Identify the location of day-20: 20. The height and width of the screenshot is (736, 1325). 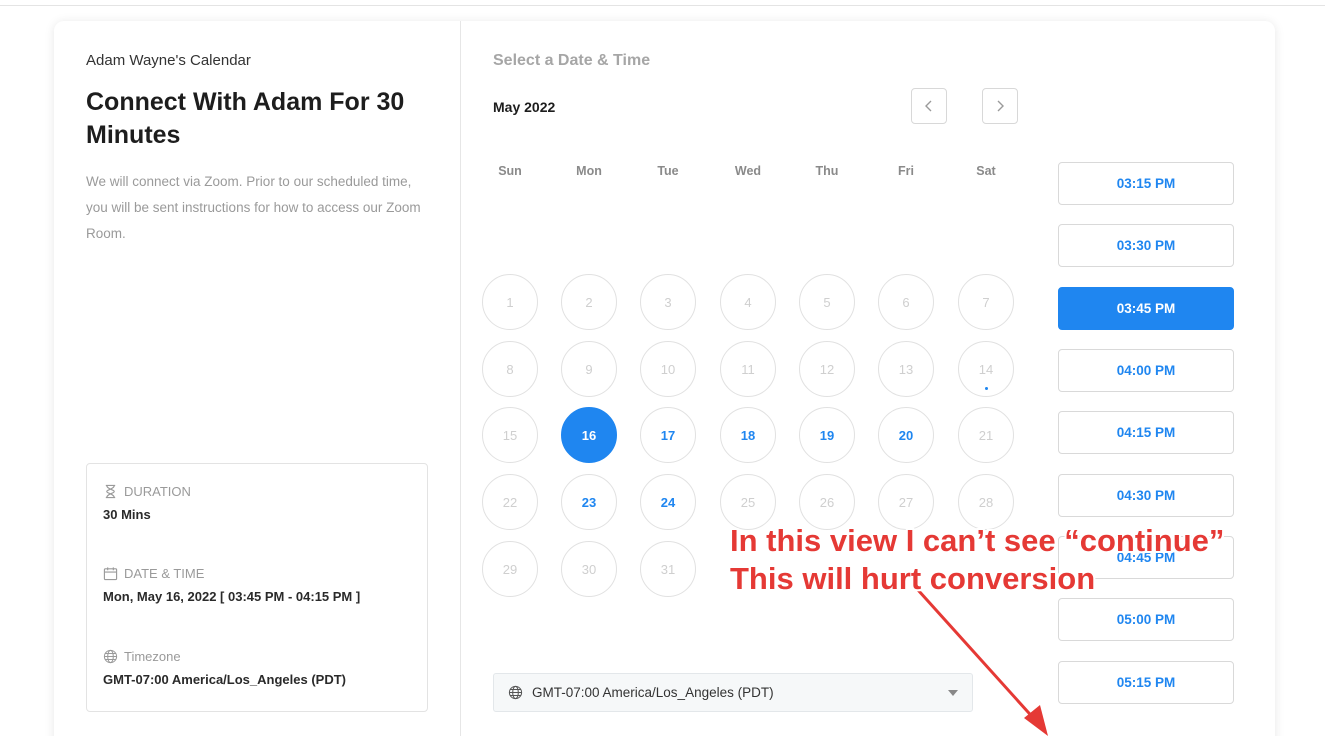
(906, 435).